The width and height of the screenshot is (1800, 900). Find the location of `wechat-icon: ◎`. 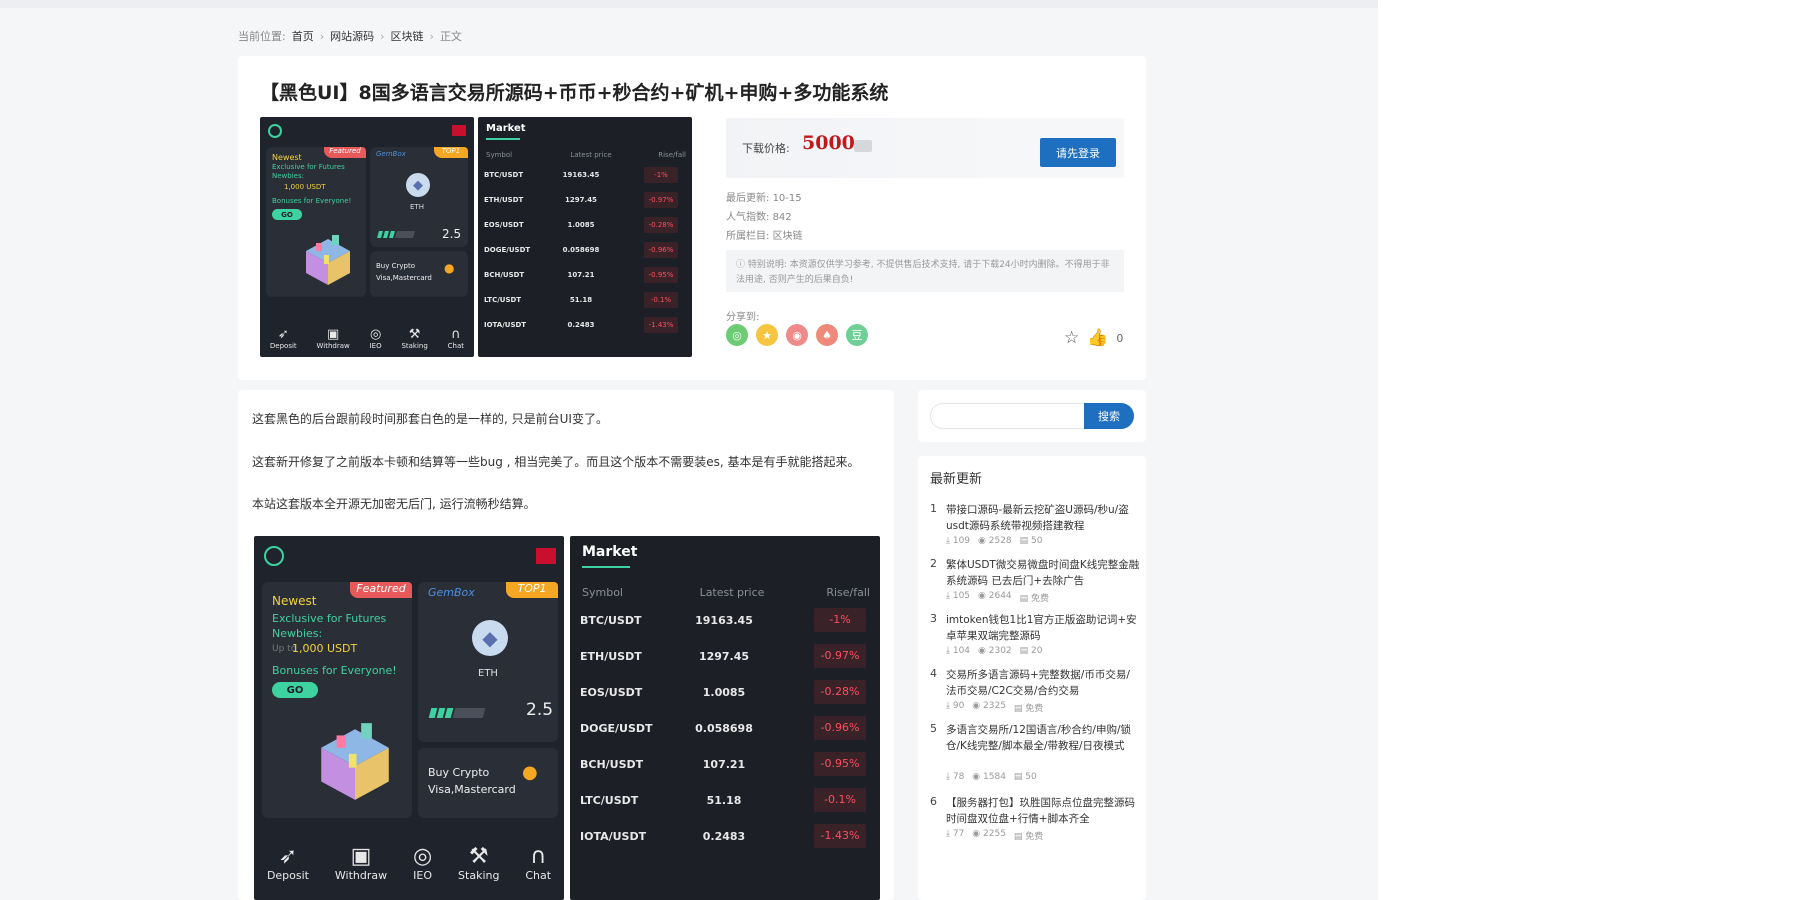

wechat-icon: ◎ is located at coordinates (737, 335).